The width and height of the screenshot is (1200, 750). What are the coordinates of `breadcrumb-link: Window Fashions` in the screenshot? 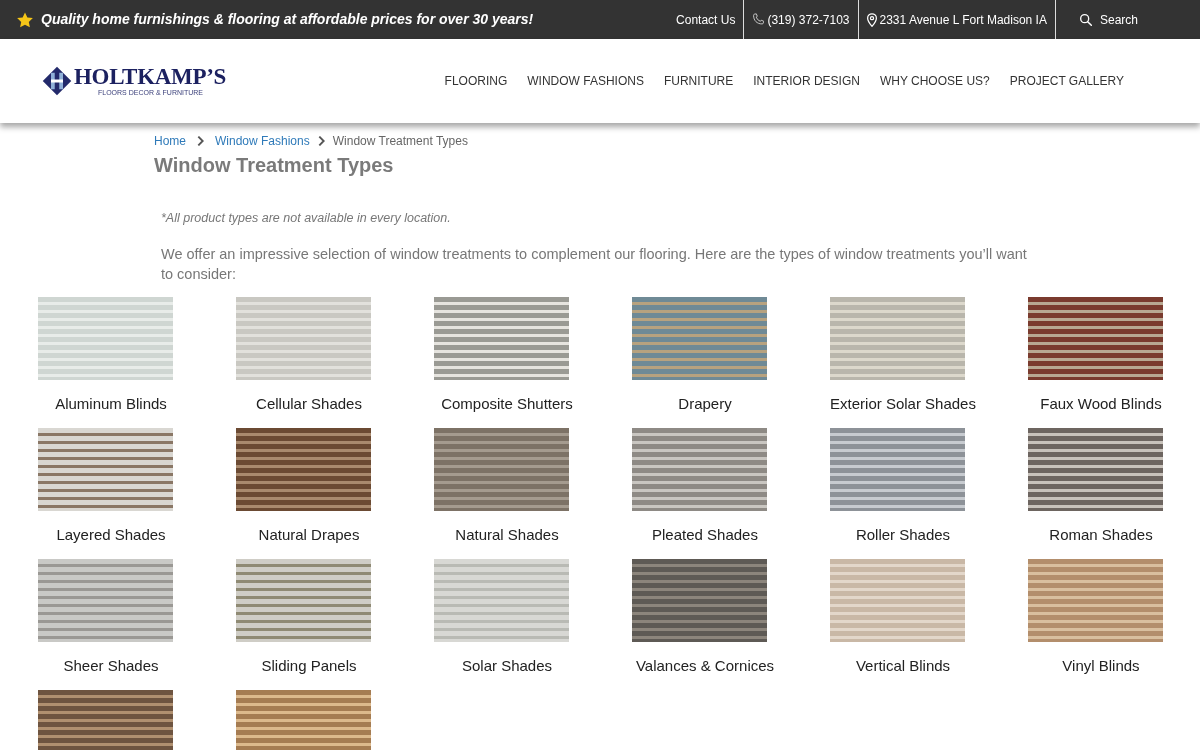 It's located at (262, 141).